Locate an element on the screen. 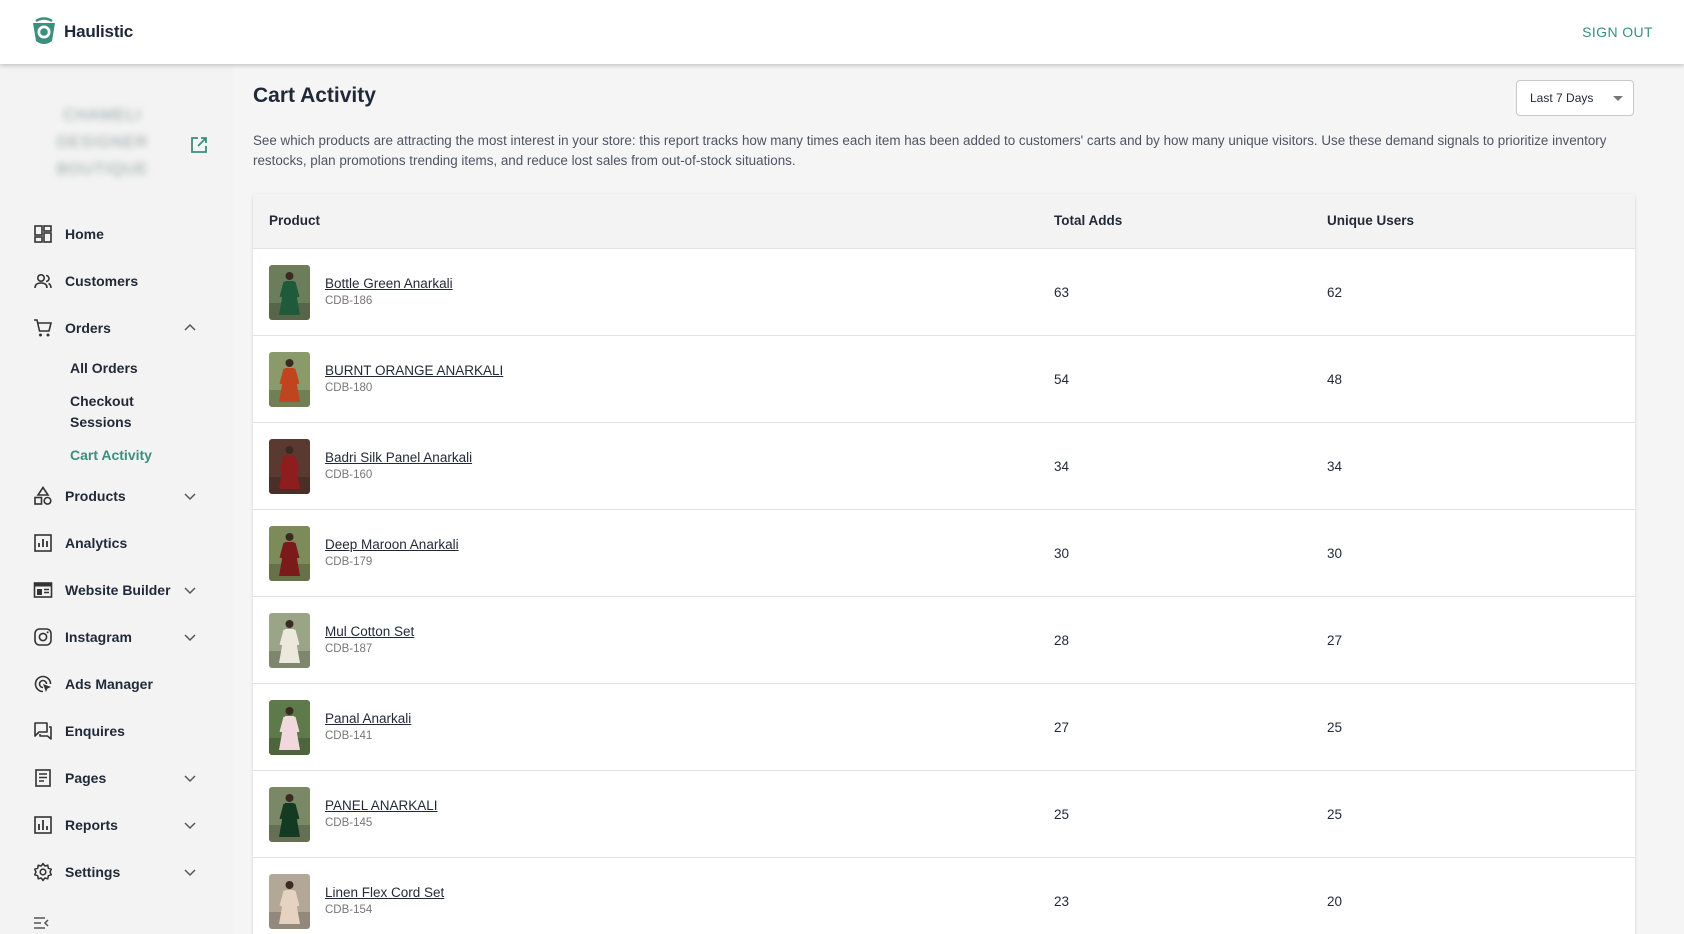 This screenshot has height=934, width=1684. sidebar-item-instagram: Instagram is located at coordinates (116, 636).